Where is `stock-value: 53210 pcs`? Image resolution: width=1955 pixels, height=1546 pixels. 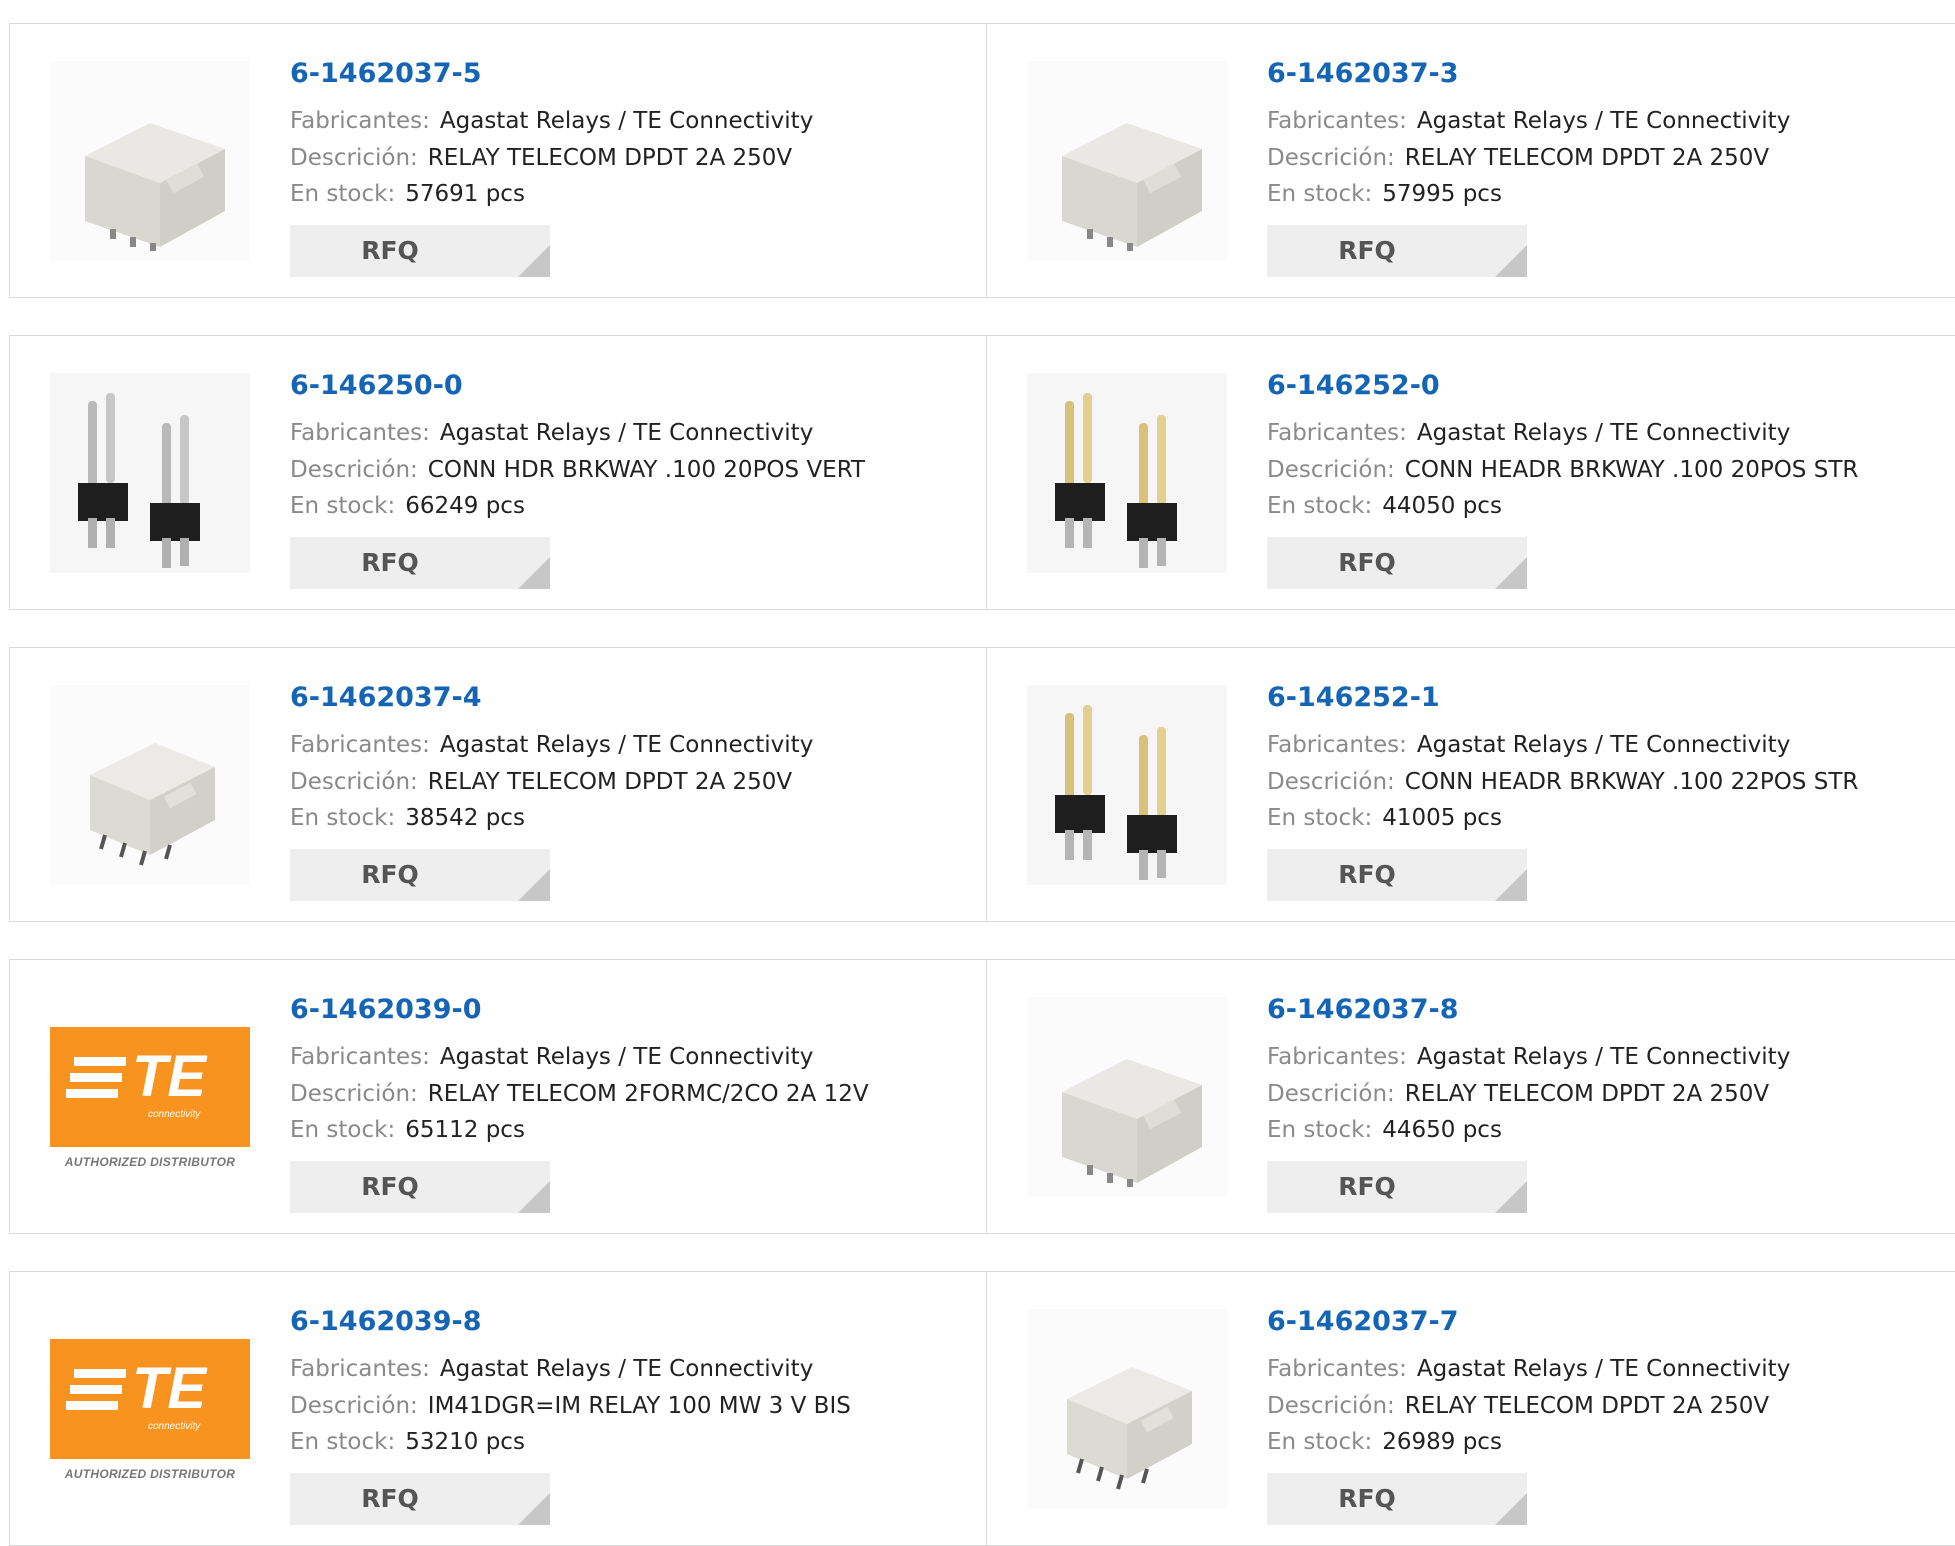
stock-value: 53210 pcs is located at coordinates (465, 1442).